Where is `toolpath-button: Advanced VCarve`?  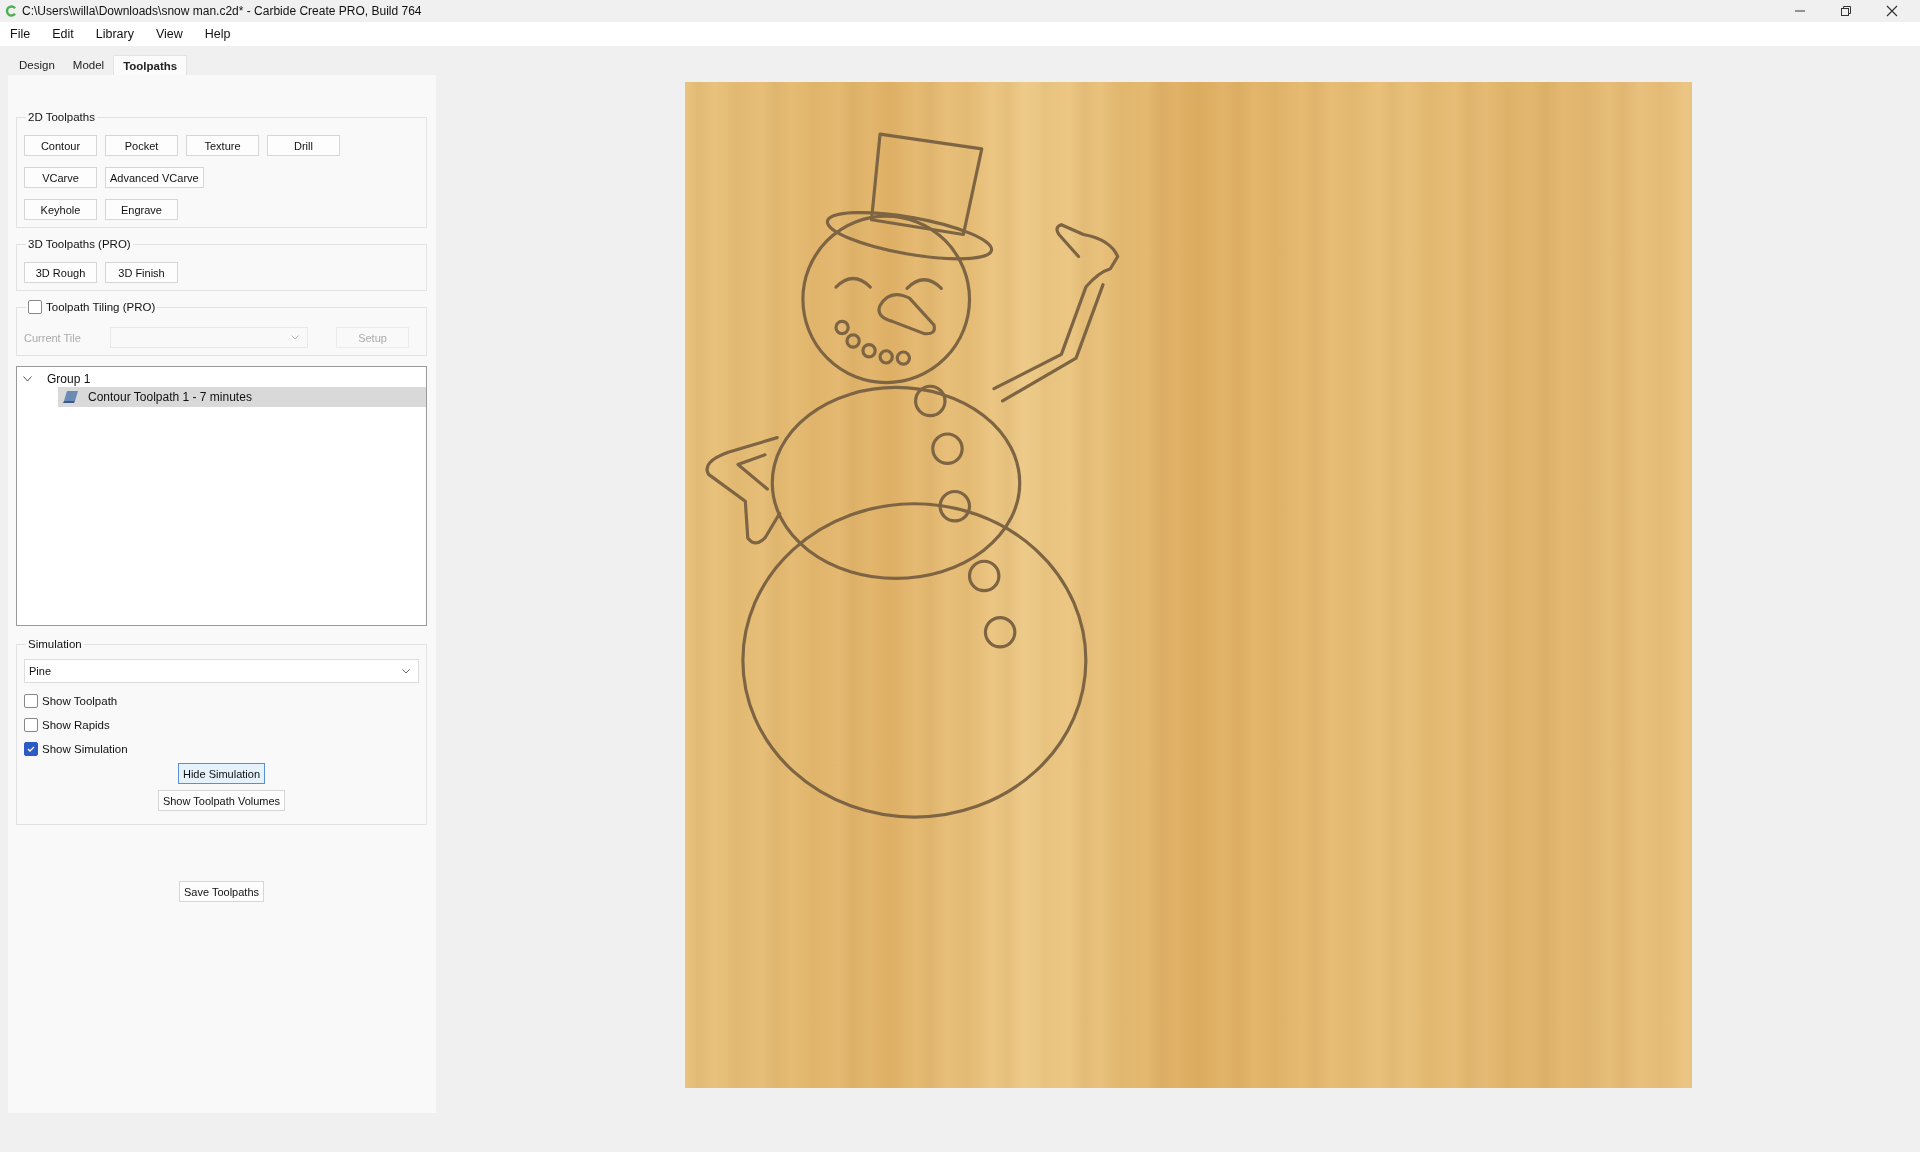
toolpath-button: Advanced VCarve is located at coordinates (154, 177).